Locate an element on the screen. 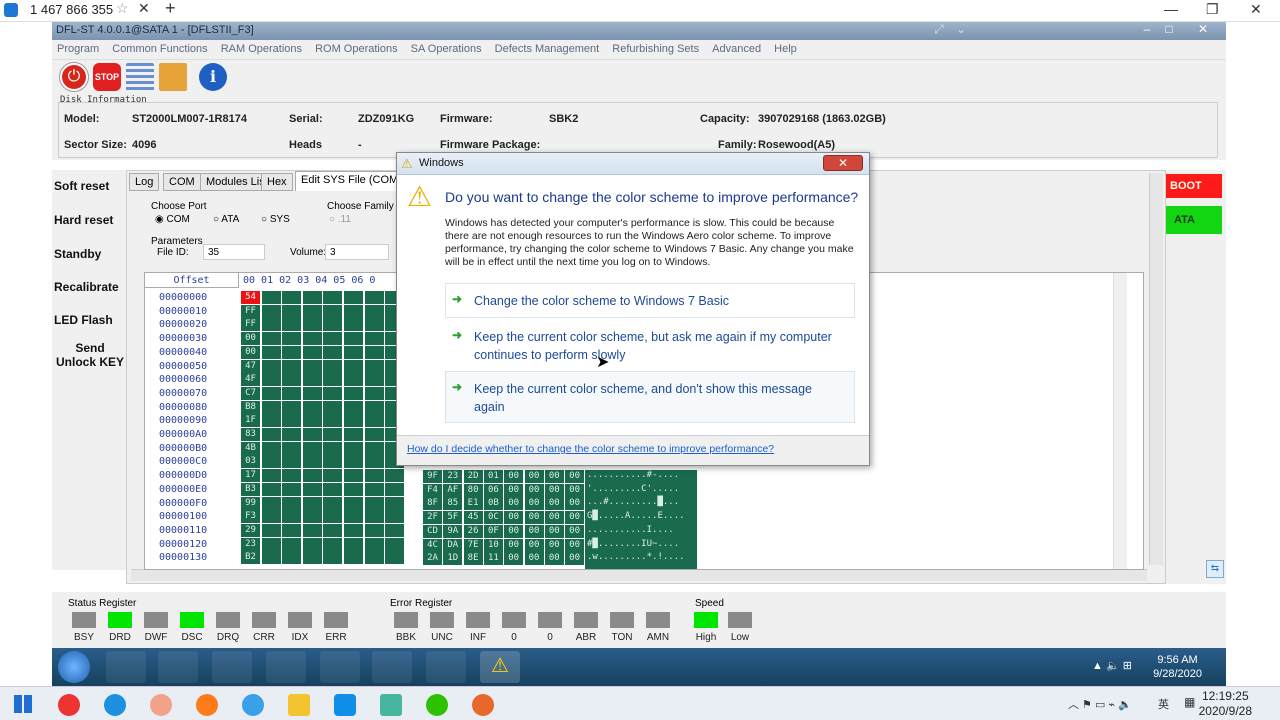 Image resolution: width=1280 pixels, height=720 pixels. hex-byte: F4 is located at coordinates (432, 490).